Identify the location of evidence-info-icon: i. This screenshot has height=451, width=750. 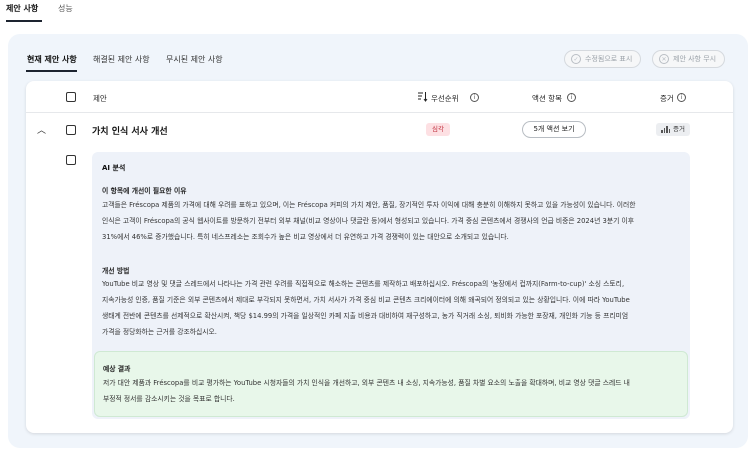
(681, 97).